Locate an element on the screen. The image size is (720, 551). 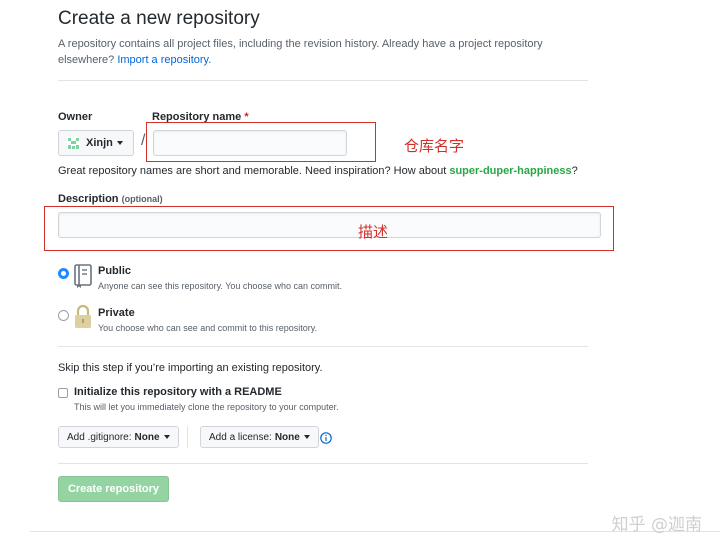
license-value: None is located at coordinates (287, 437).